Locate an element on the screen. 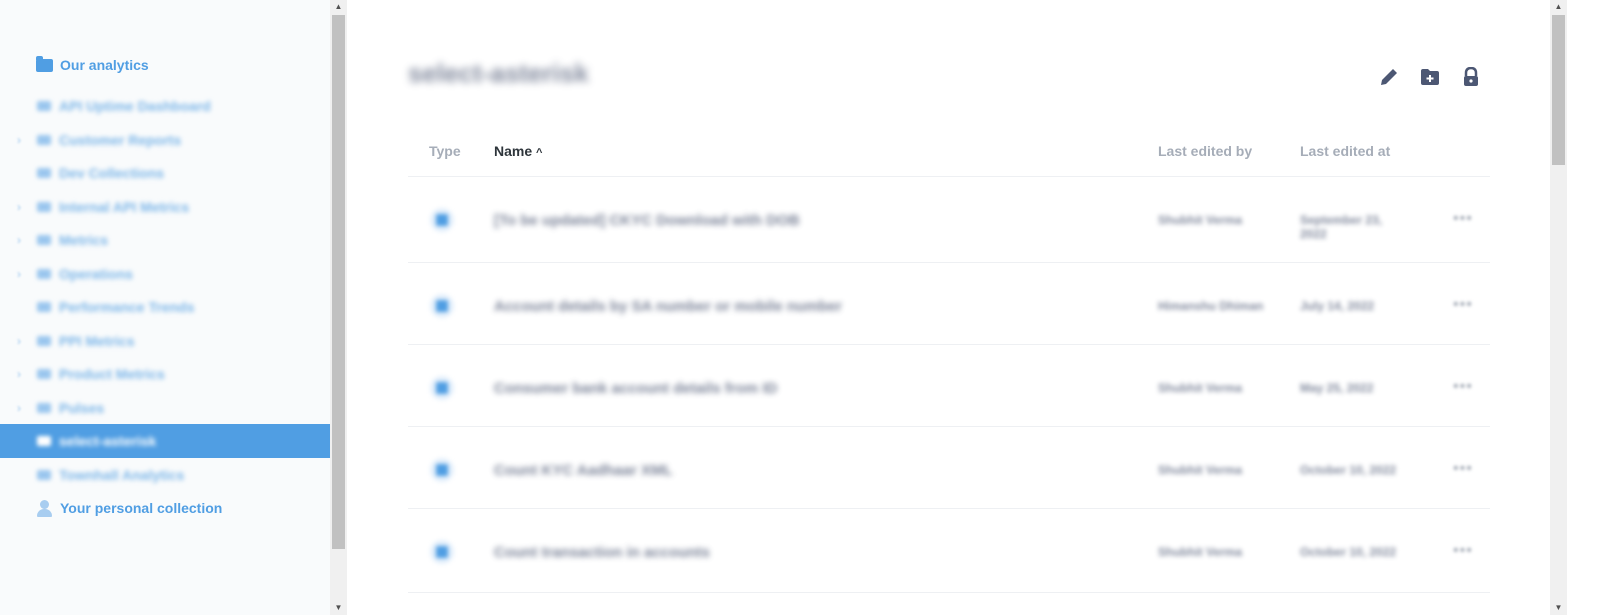 This screenshot has height=615, width=1600. lock-icon is located at coordinates (1470, 76).